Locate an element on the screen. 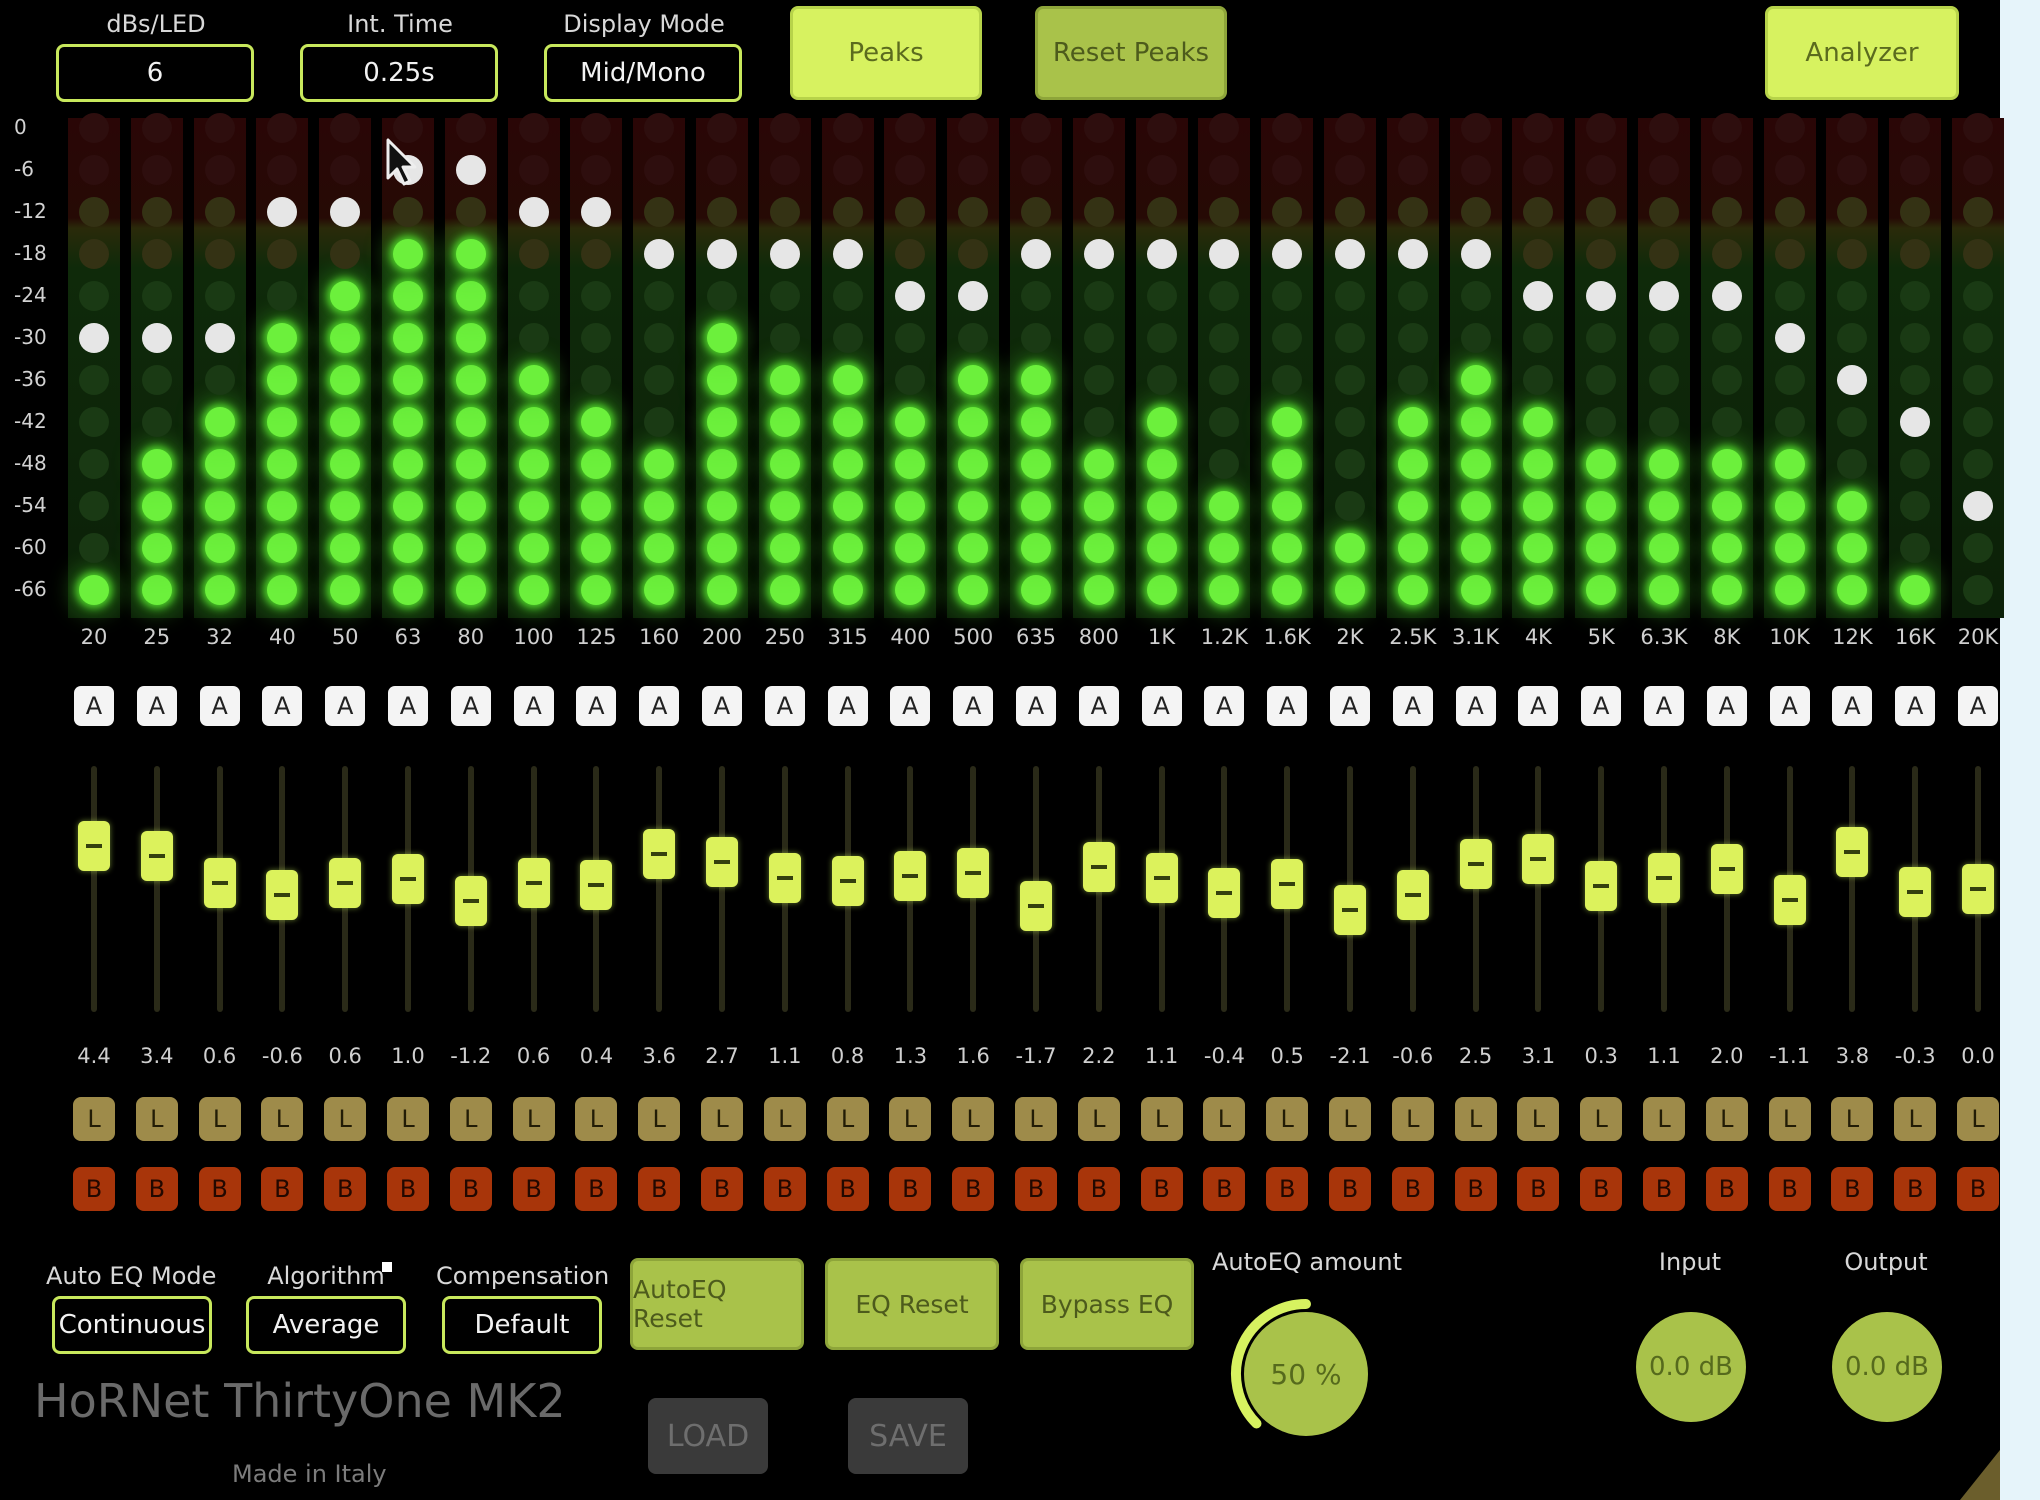  autoeq-reset-button: AutoEQ Reset is located at coordinates (717, 1304).